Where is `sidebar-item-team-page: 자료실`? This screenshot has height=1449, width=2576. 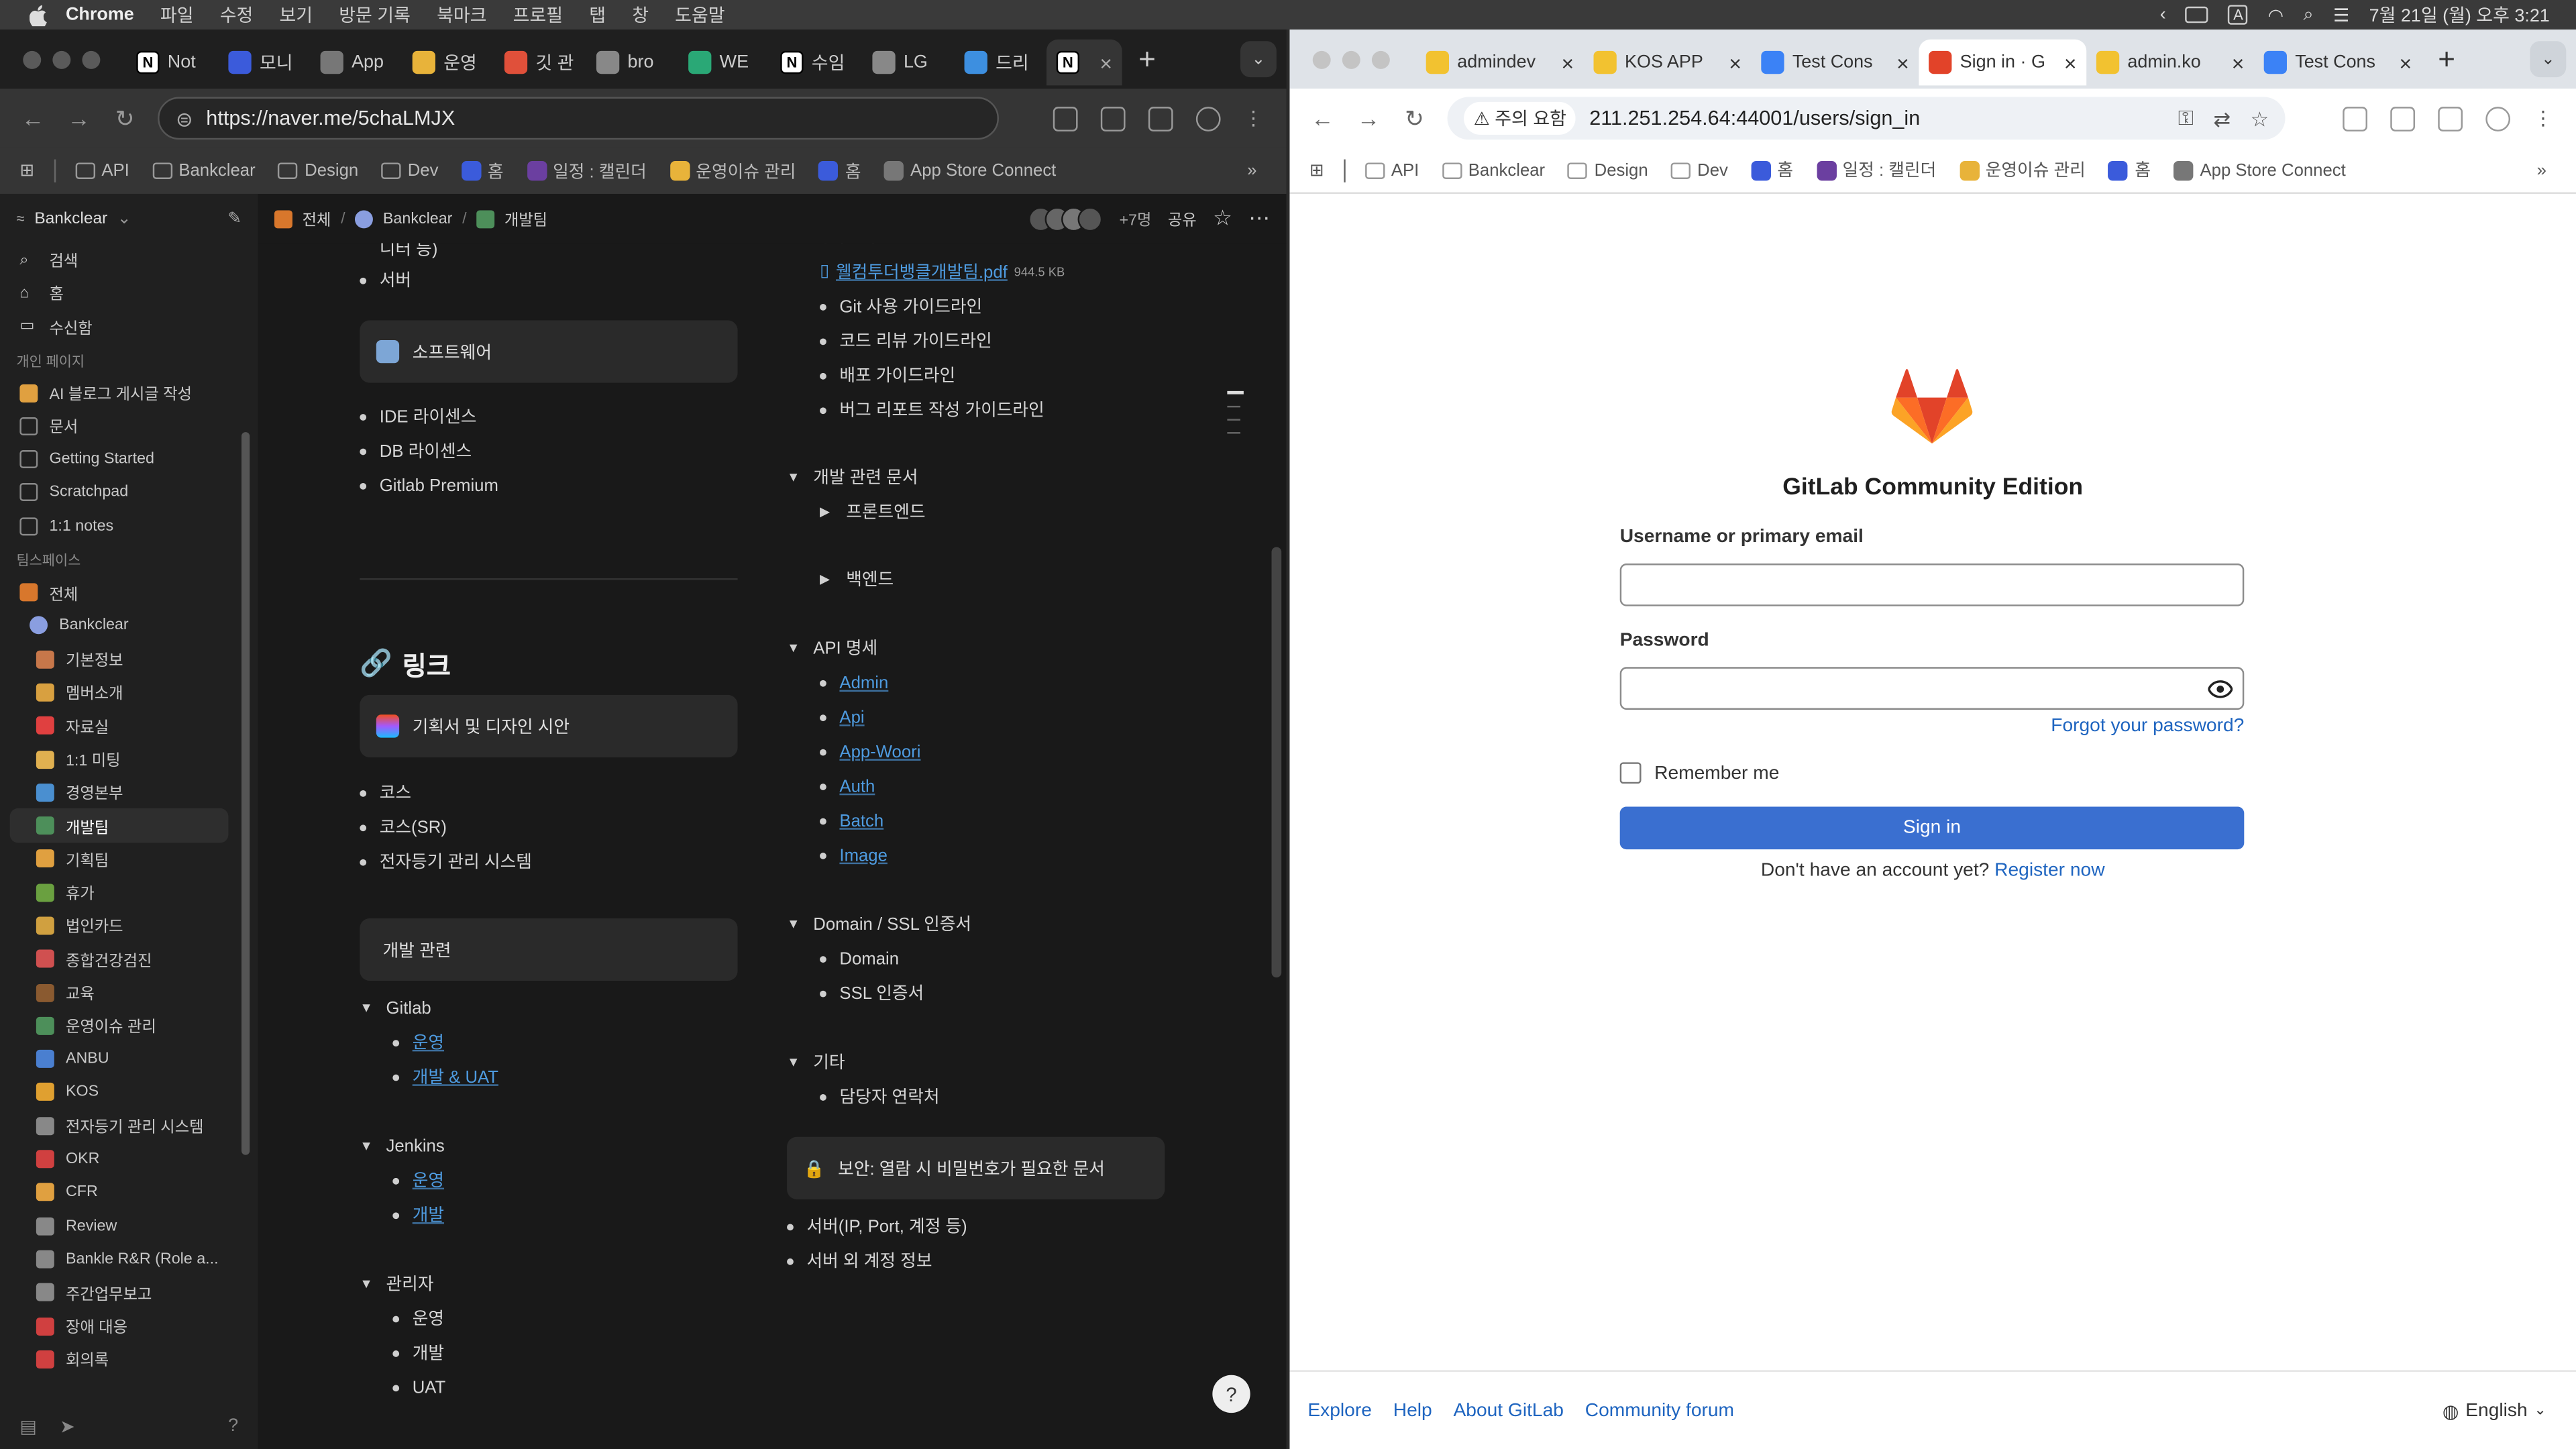
sidebar-item-team-page: 자료실 is located at coordinates (129, 726).